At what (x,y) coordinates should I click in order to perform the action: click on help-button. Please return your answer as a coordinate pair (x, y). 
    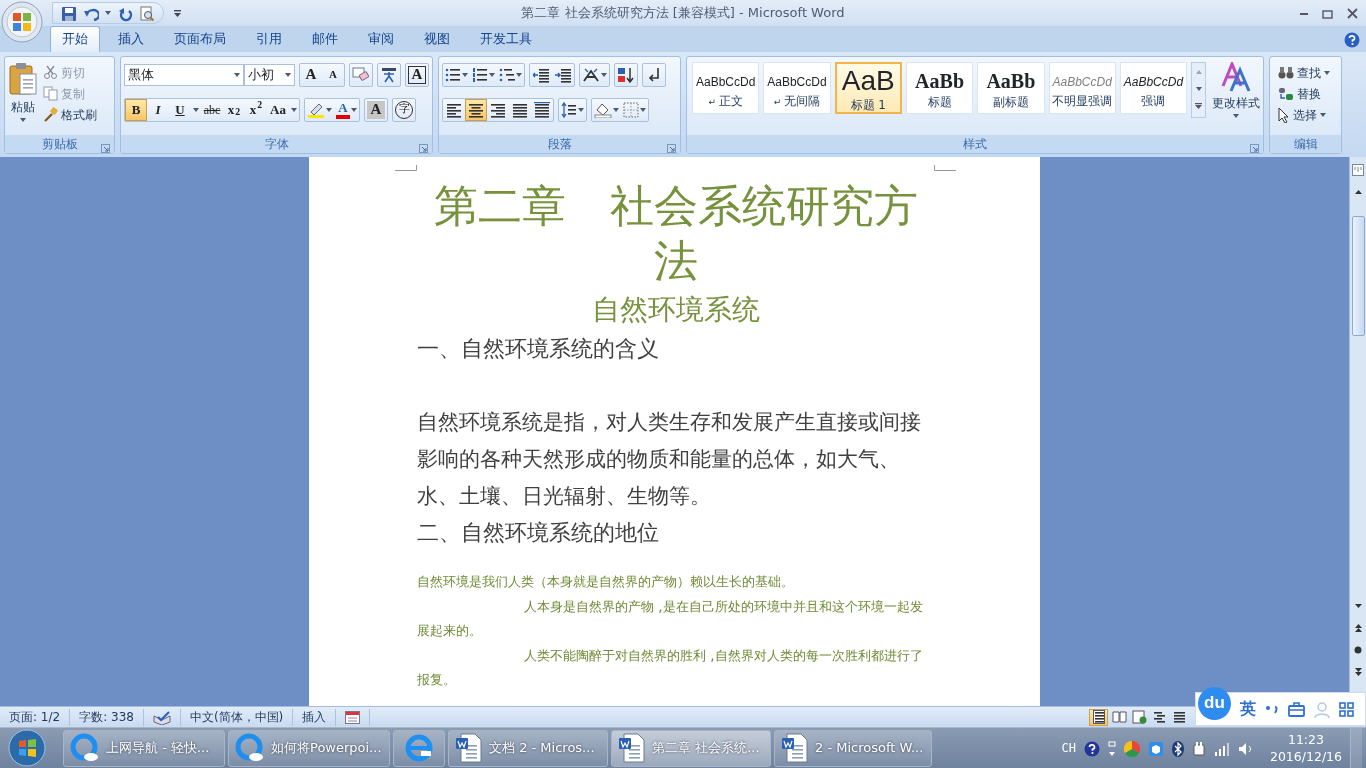
    Looking at the image, I should click on (1352, 39).